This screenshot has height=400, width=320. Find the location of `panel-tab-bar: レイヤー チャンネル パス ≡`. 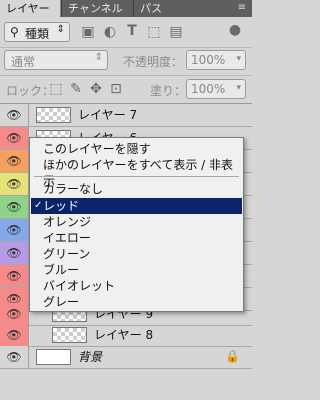

panel-tab-bar: レイヤー チャンネル パス ≡ is located at coordinates (126, 8).